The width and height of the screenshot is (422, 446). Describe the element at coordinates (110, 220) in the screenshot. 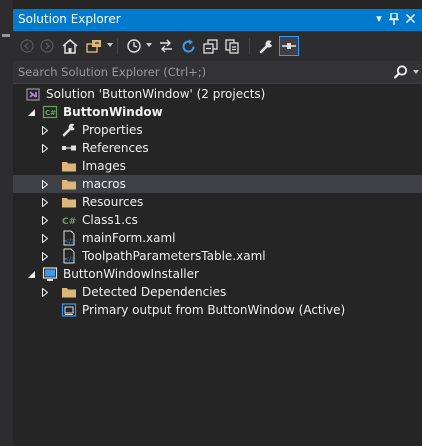

I see `tree-item-label: Class1.cs` at that location.